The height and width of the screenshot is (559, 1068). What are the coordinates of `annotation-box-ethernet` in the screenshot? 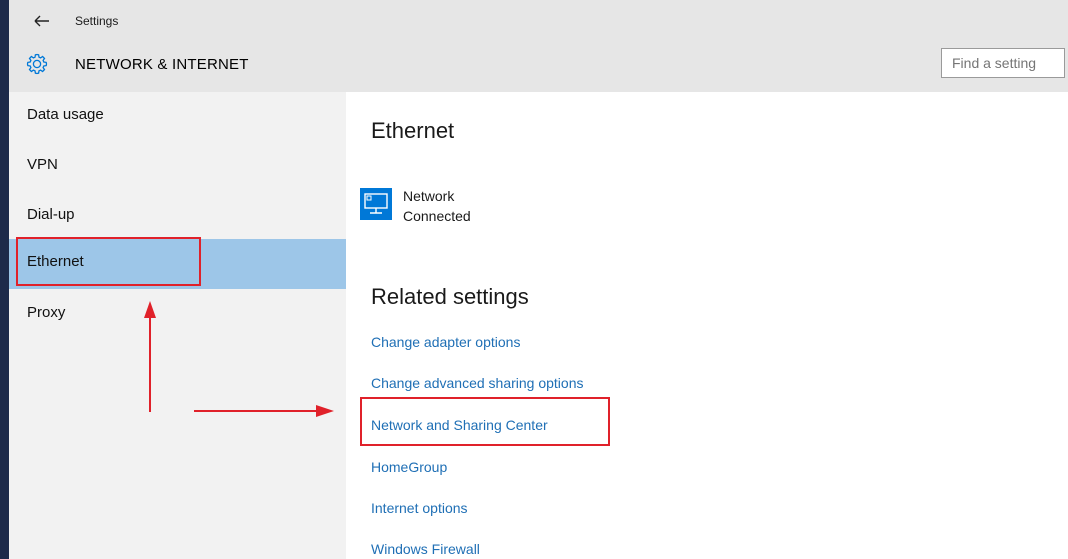 It's located at (108, 261).